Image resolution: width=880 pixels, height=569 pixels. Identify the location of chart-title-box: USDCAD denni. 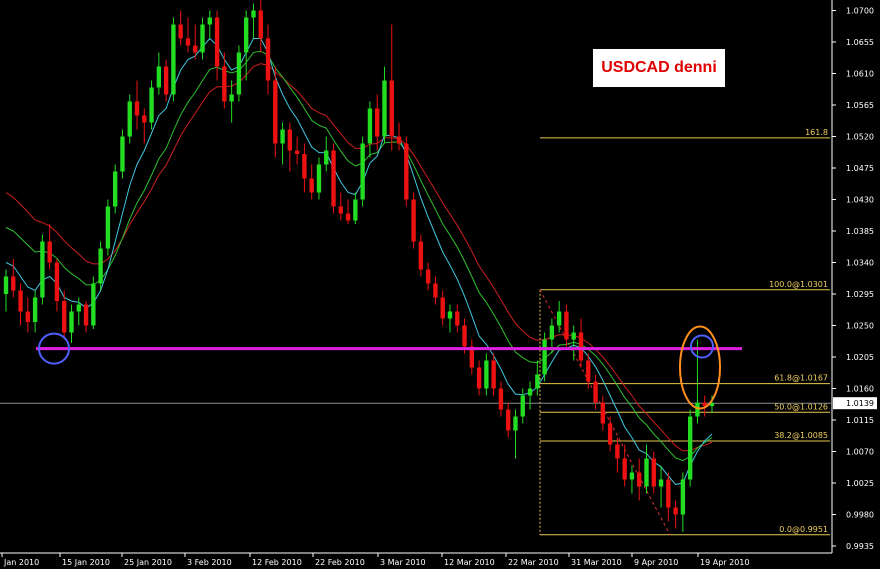
(659, 68).